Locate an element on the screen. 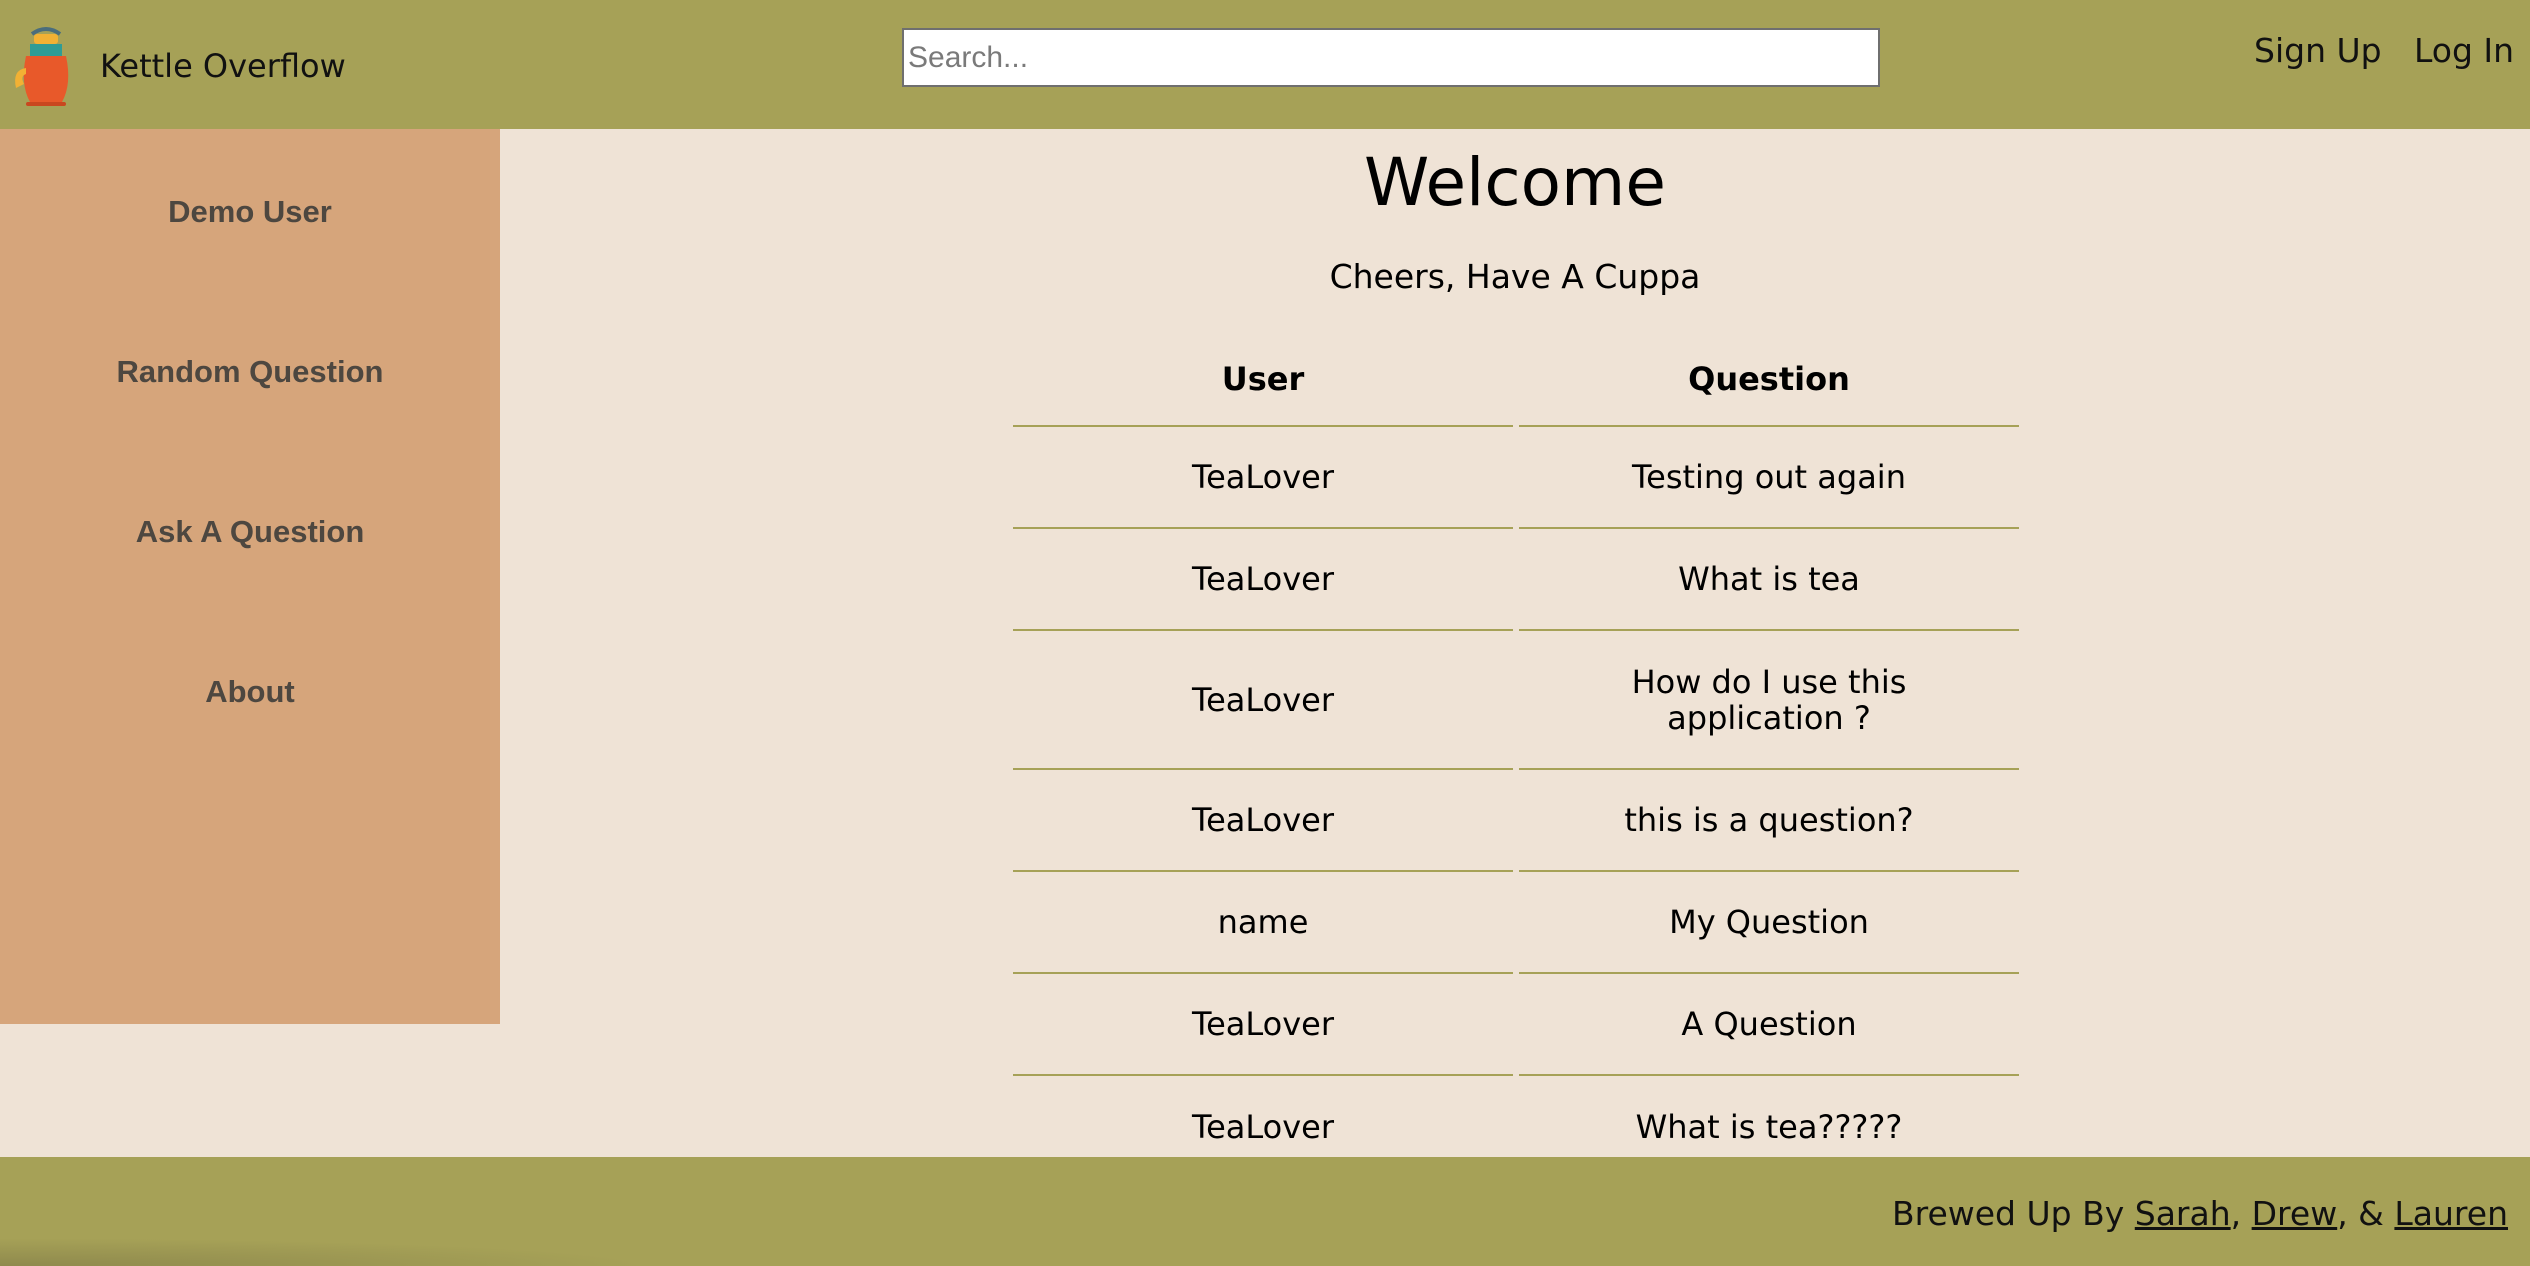  sidebar-item-ask-a-question: Ask A Question is located at coordinates (250, 531).